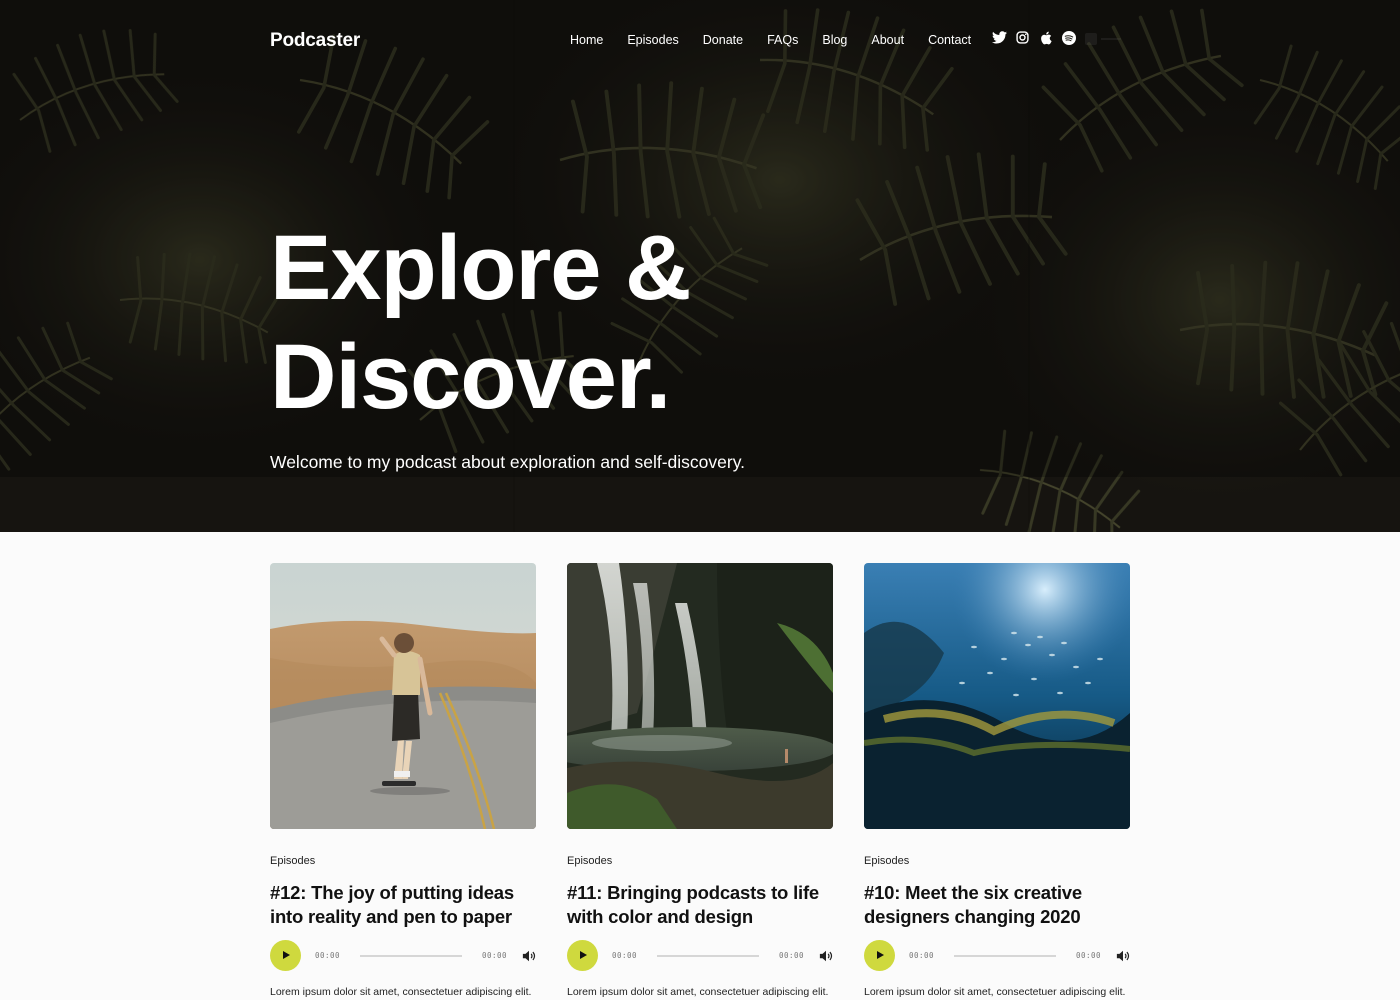 The height and width of the screenshot is (1000, 1400). Describe the element at coordinates (470, 377) in the screenshot. I see `hero-title-line-2: Discover.` at that location.